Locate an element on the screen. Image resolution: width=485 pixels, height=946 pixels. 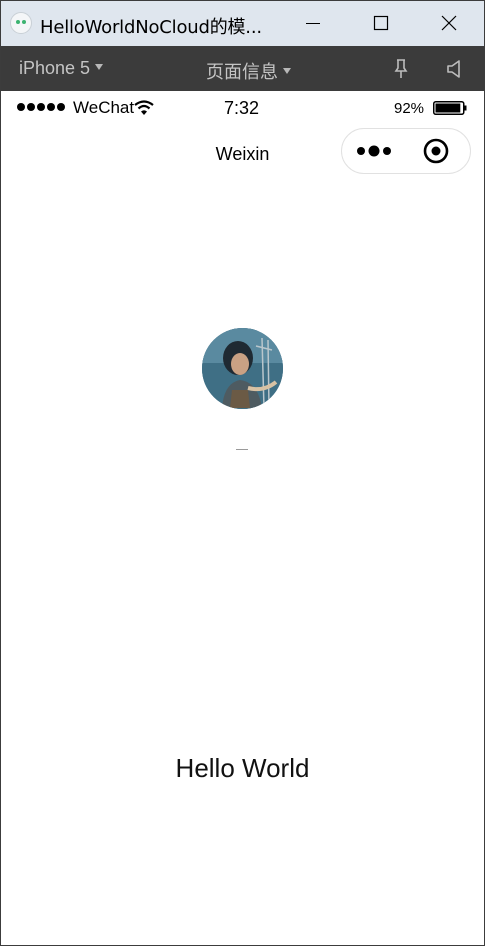
close-icon is located at coordinates (449, 23).